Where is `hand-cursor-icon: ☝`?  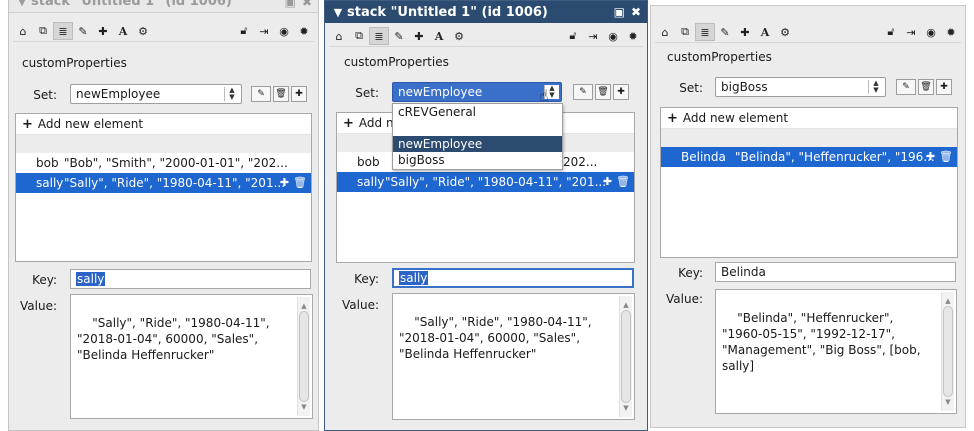
hand-cursor-icon: ☝ is located at coordinates (544, 95).